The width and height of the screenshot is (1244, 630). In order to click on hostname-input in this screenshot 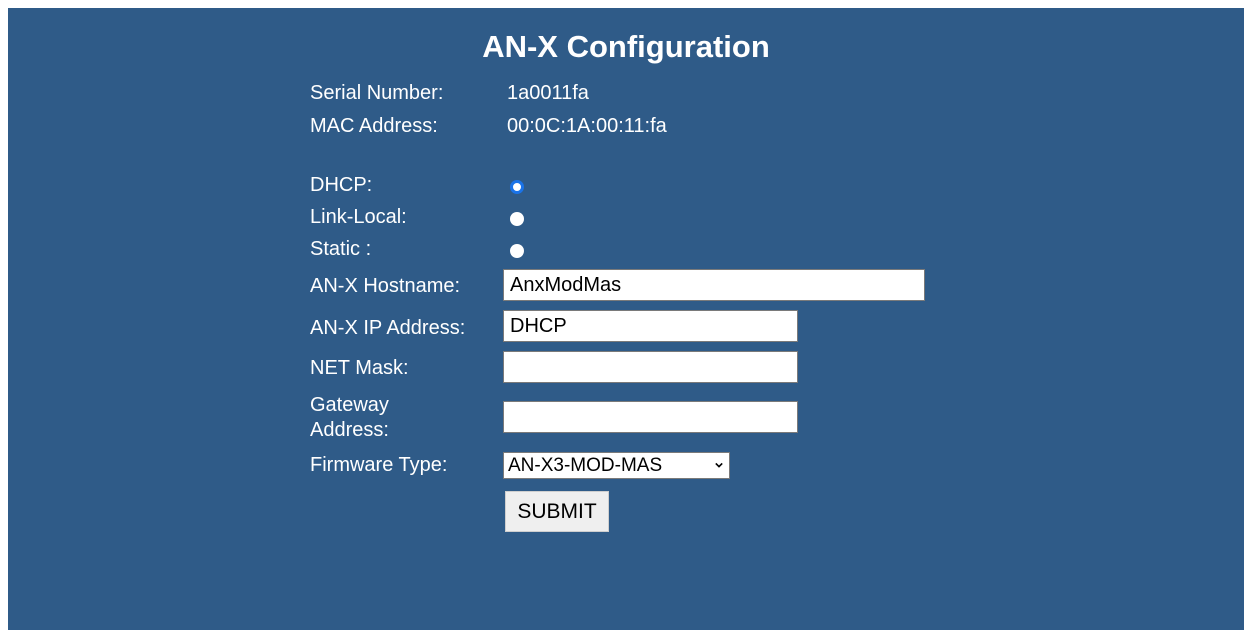, I will do `click(714, 285)`.